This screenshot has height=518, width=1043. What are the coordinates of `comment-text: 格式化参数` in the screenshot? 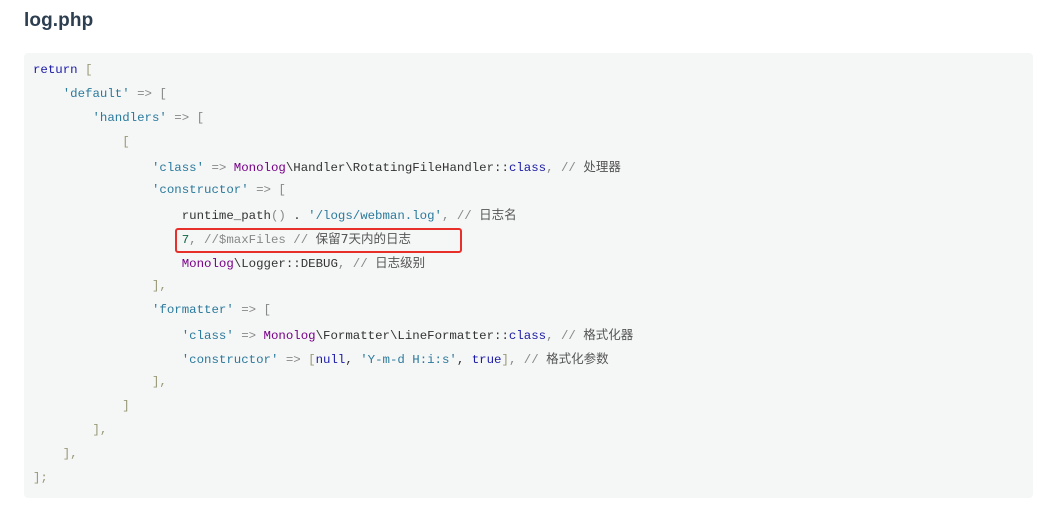 It's located at (577, 358).